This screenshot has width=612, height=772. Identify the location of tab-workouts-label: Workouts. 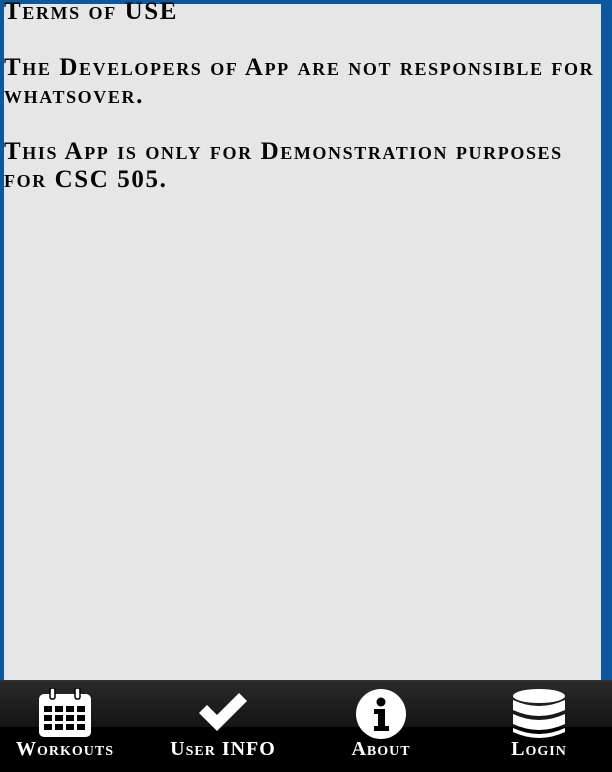
(64, 749).